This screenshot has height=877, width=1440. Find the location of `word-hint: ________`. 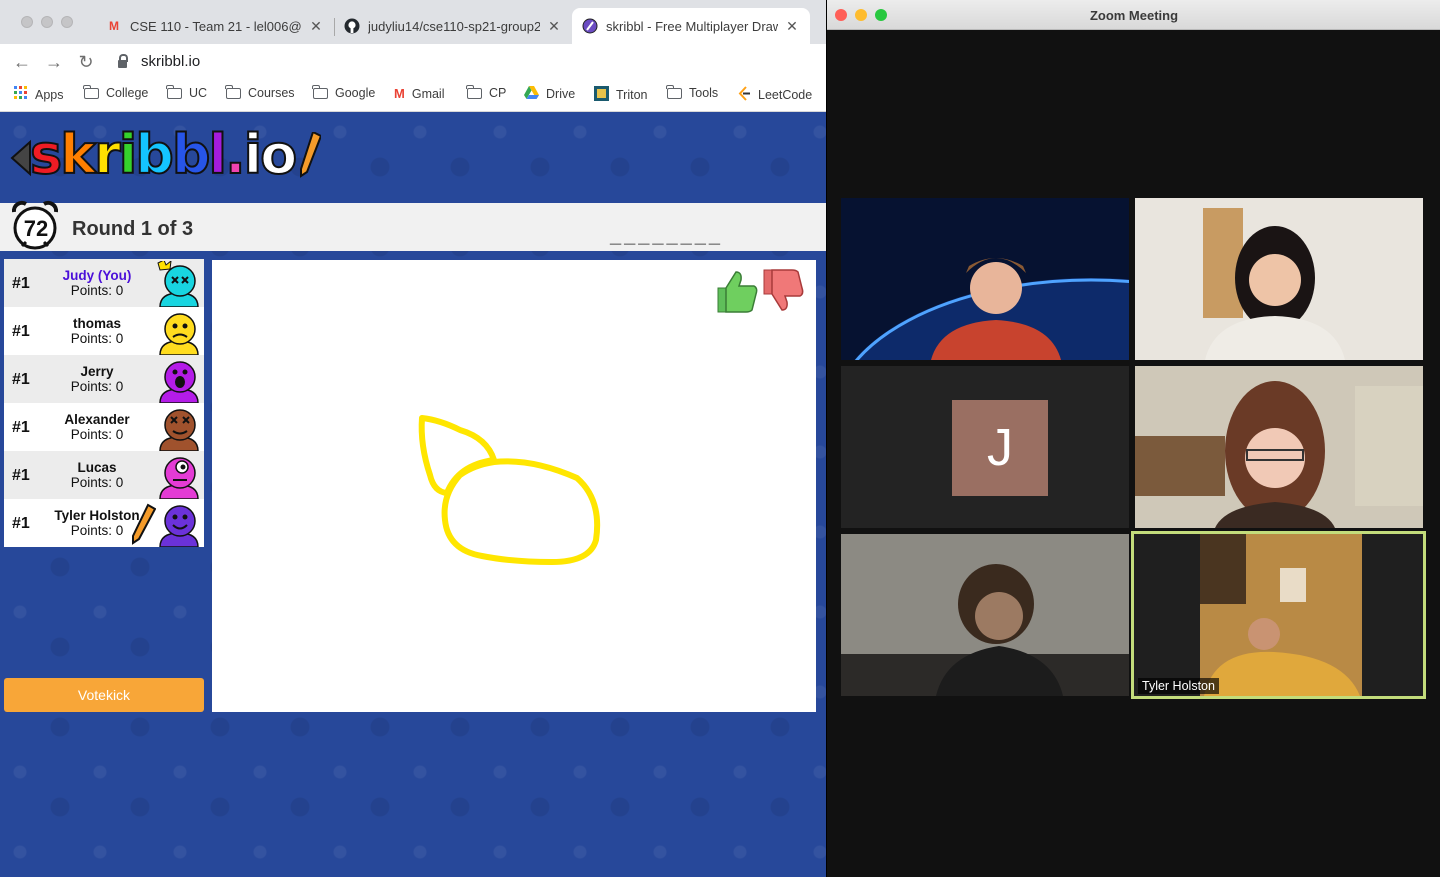

word-hint: ________ is located at coordinates (666, 236).